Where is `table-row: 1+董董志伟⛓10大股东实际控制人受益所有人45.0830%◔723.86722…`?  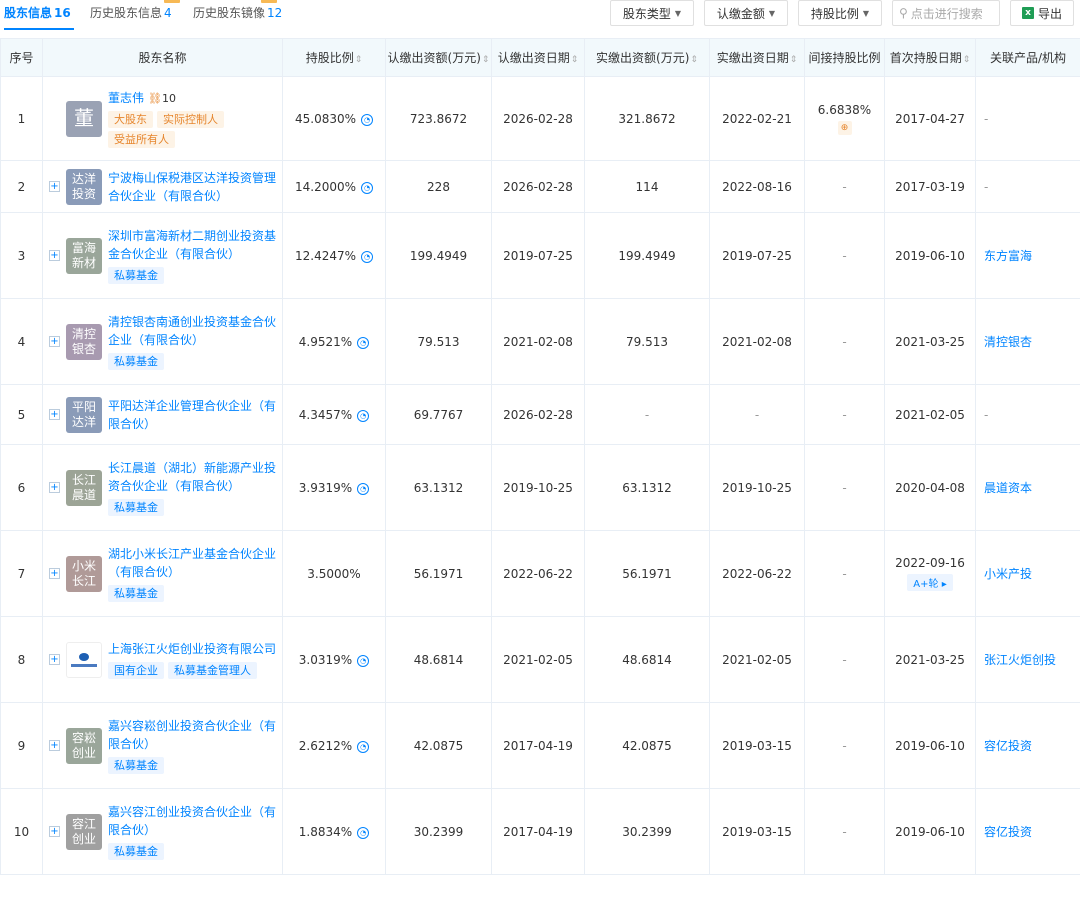
table-row: 1+董董志伟⛓10大股东实际控制人受益所有人45.0830%◔723.86722… is located at coordinates (540, 118).